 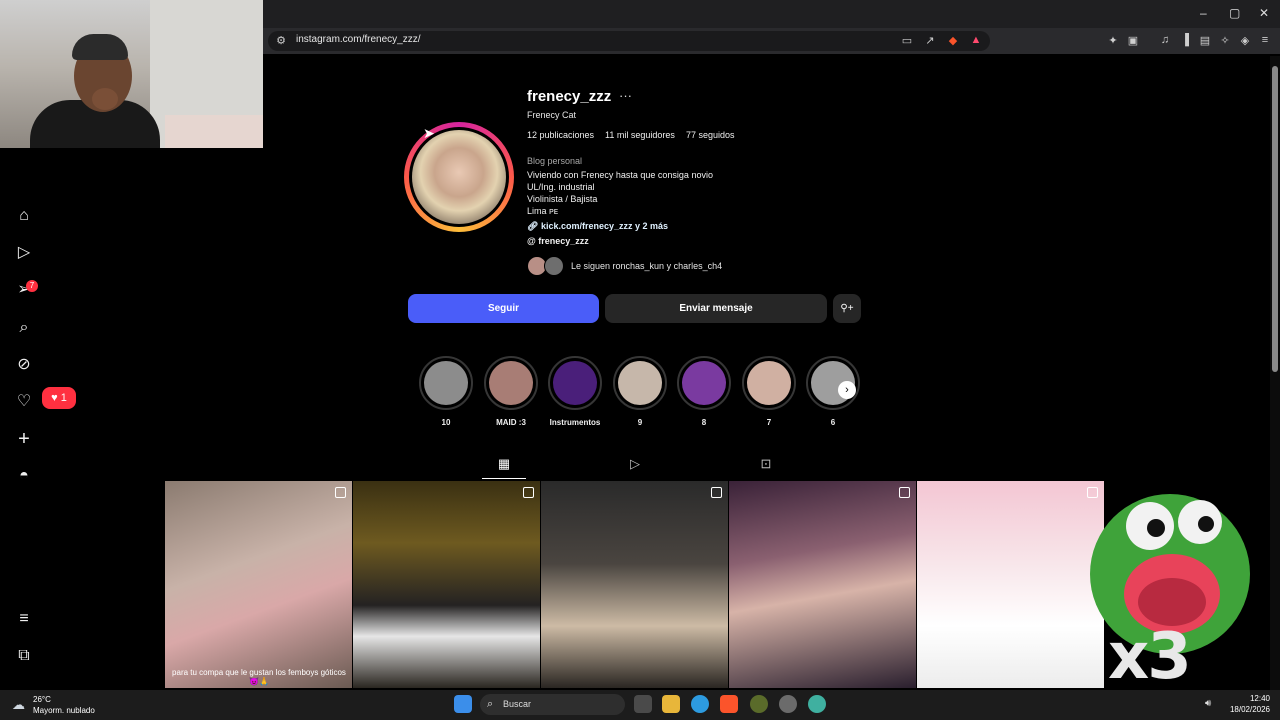 I want to click on profile-category: Blog personal, so click(x=555, y=161).